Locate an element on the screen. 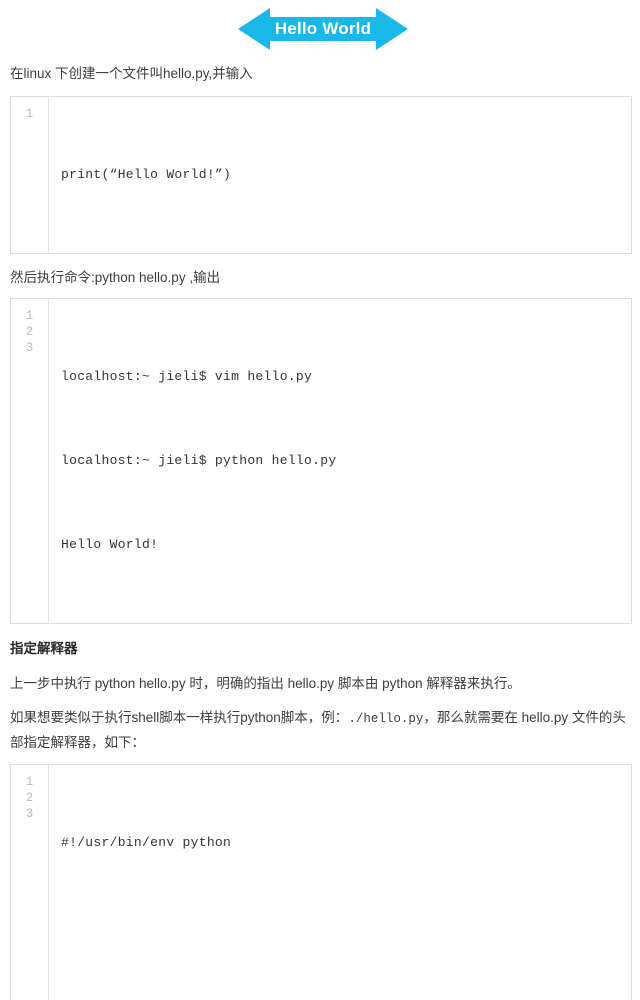  banner-region: Hello World is located at coordinates (320, 31).